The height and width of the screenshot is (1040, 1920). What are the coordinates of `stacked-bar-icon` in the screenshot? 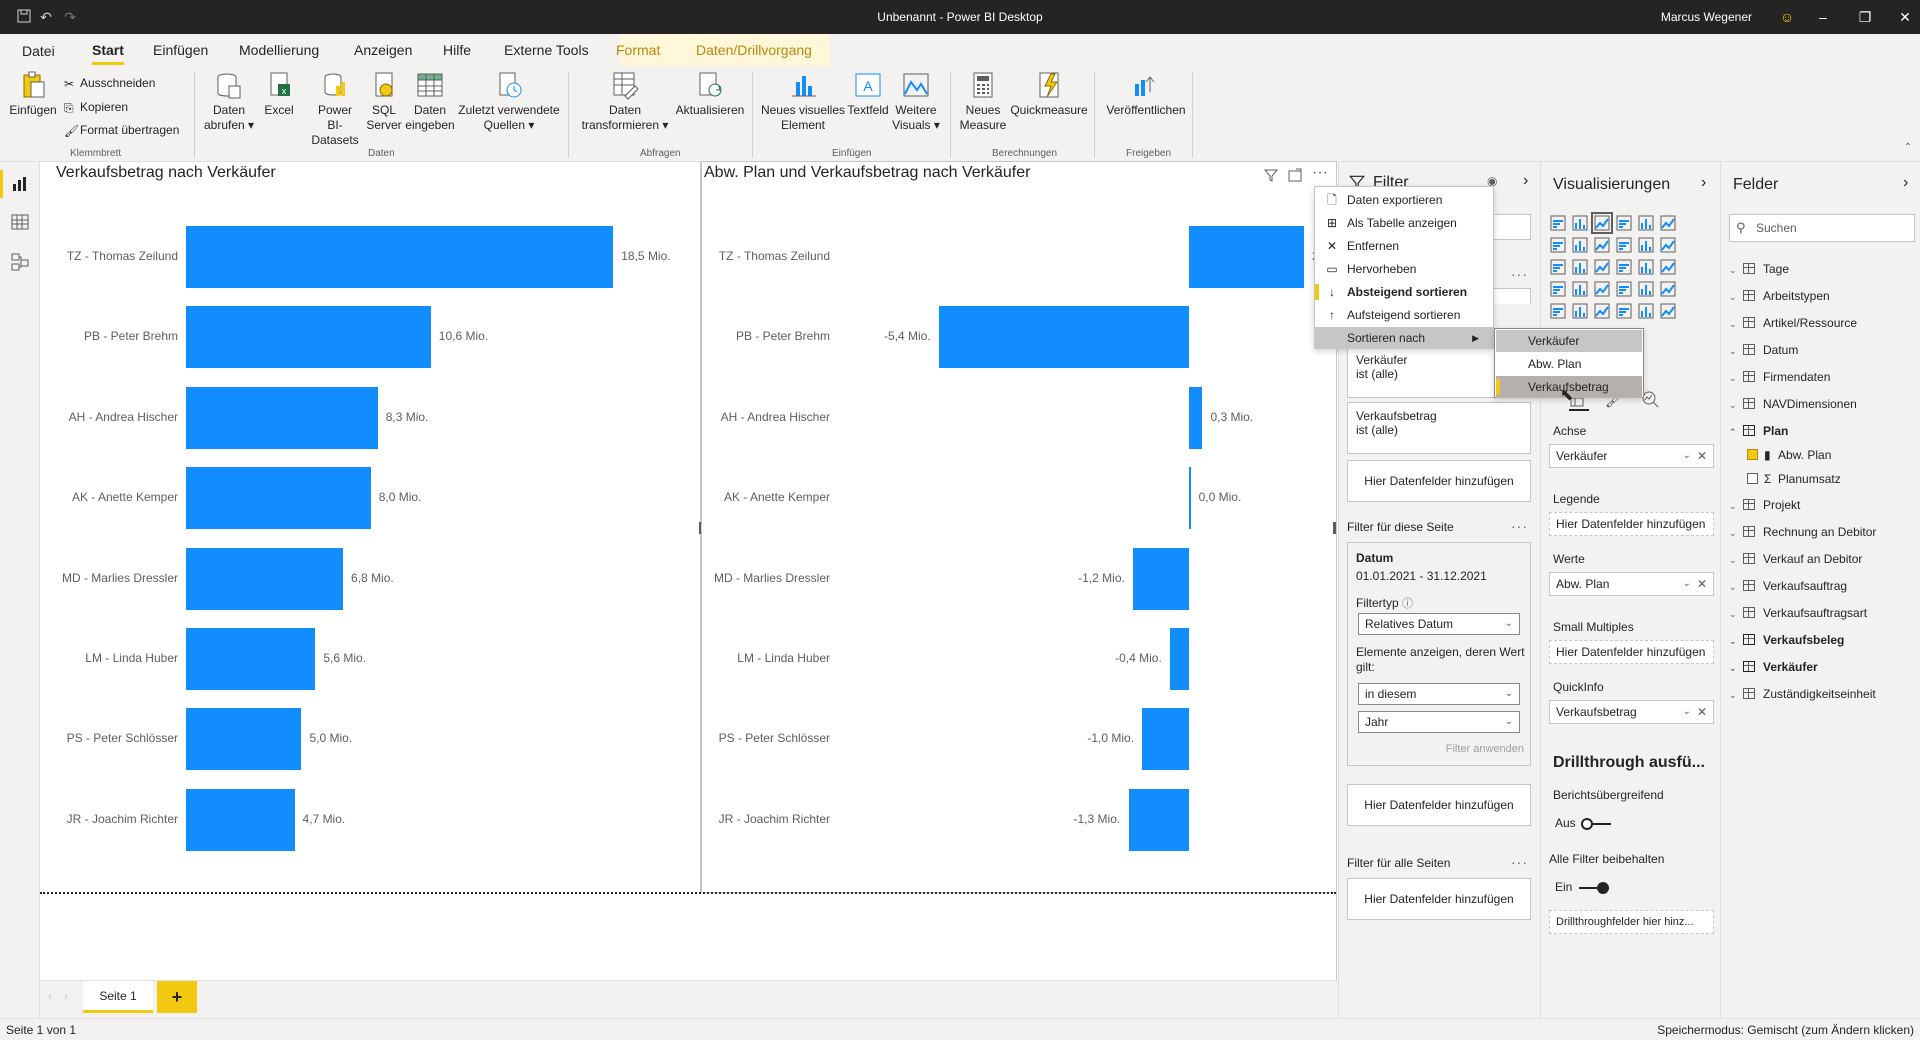 It's located at (1558, 223).